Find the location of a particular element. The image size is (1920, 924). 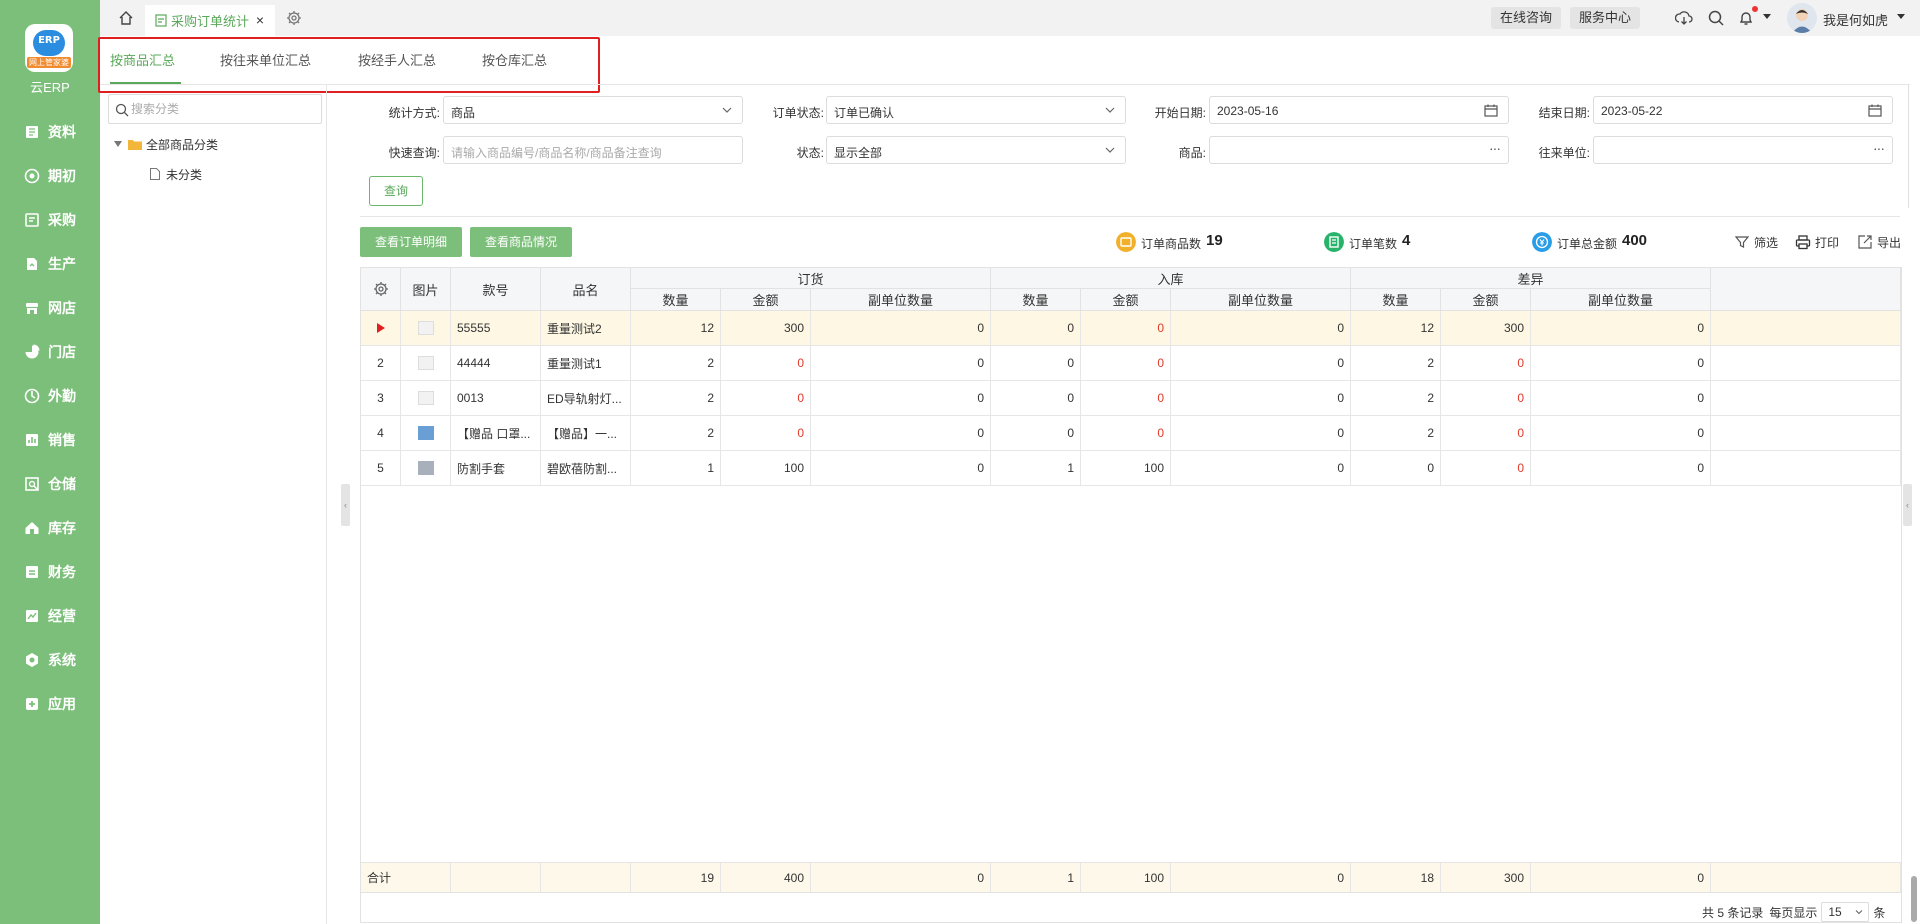

code-cell: 0013 is located at coordinates (496, 398).